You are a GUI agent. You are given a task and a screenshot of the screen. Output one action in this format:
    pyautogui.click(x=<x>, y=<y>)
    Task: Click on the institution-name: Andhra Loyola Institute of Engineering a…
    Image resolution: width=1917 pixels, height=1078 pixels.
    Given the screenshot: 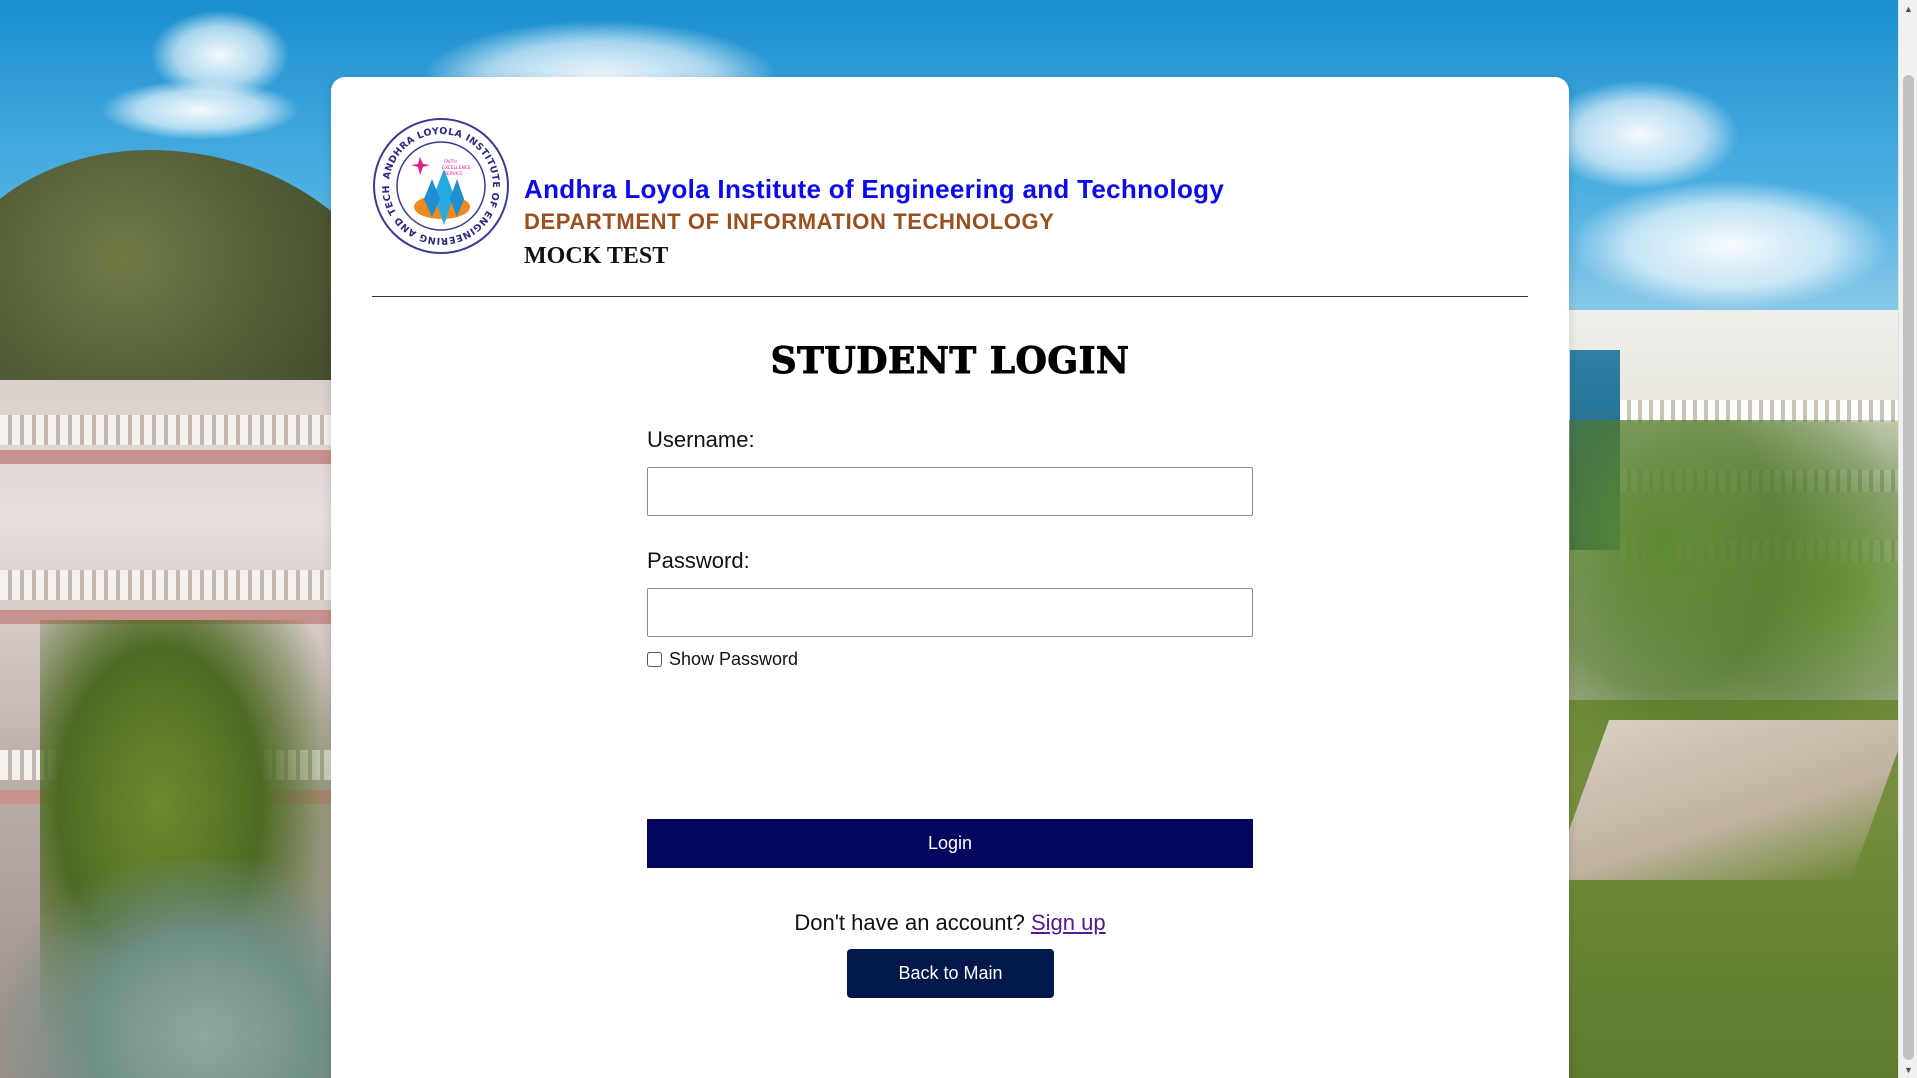 What is the action you would take?
    pyautogui.click(x=874, y=189)
    